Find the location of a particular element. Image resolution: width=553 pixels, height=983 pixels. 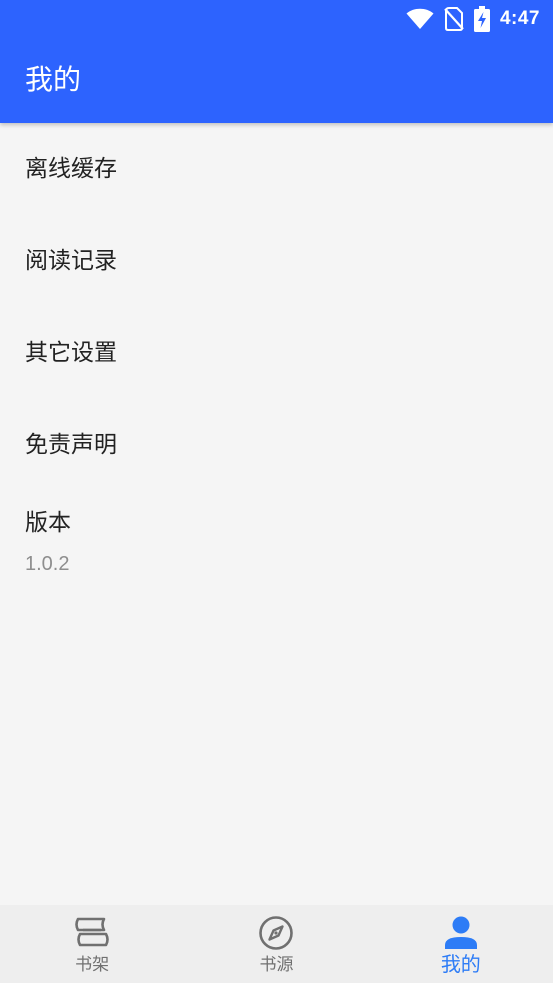

menu-item-label: 免责声明 is located at coordinates (71, 445).